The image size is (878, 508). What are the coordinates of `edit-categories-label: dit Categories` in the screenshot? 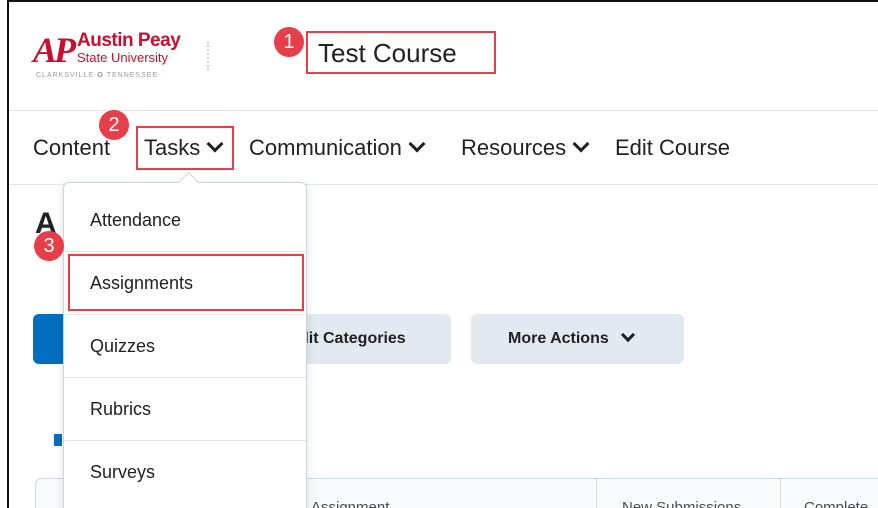 It's located at (352, 338).